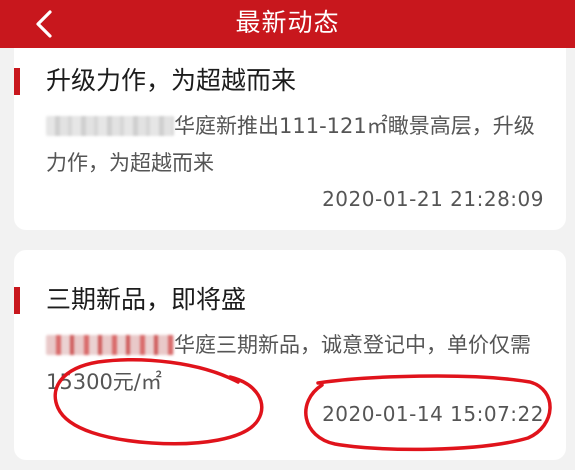 The image size is (575, 470). I want to click on news-timestamp: 2020-01-14 15:07:22, so click(433, 414).